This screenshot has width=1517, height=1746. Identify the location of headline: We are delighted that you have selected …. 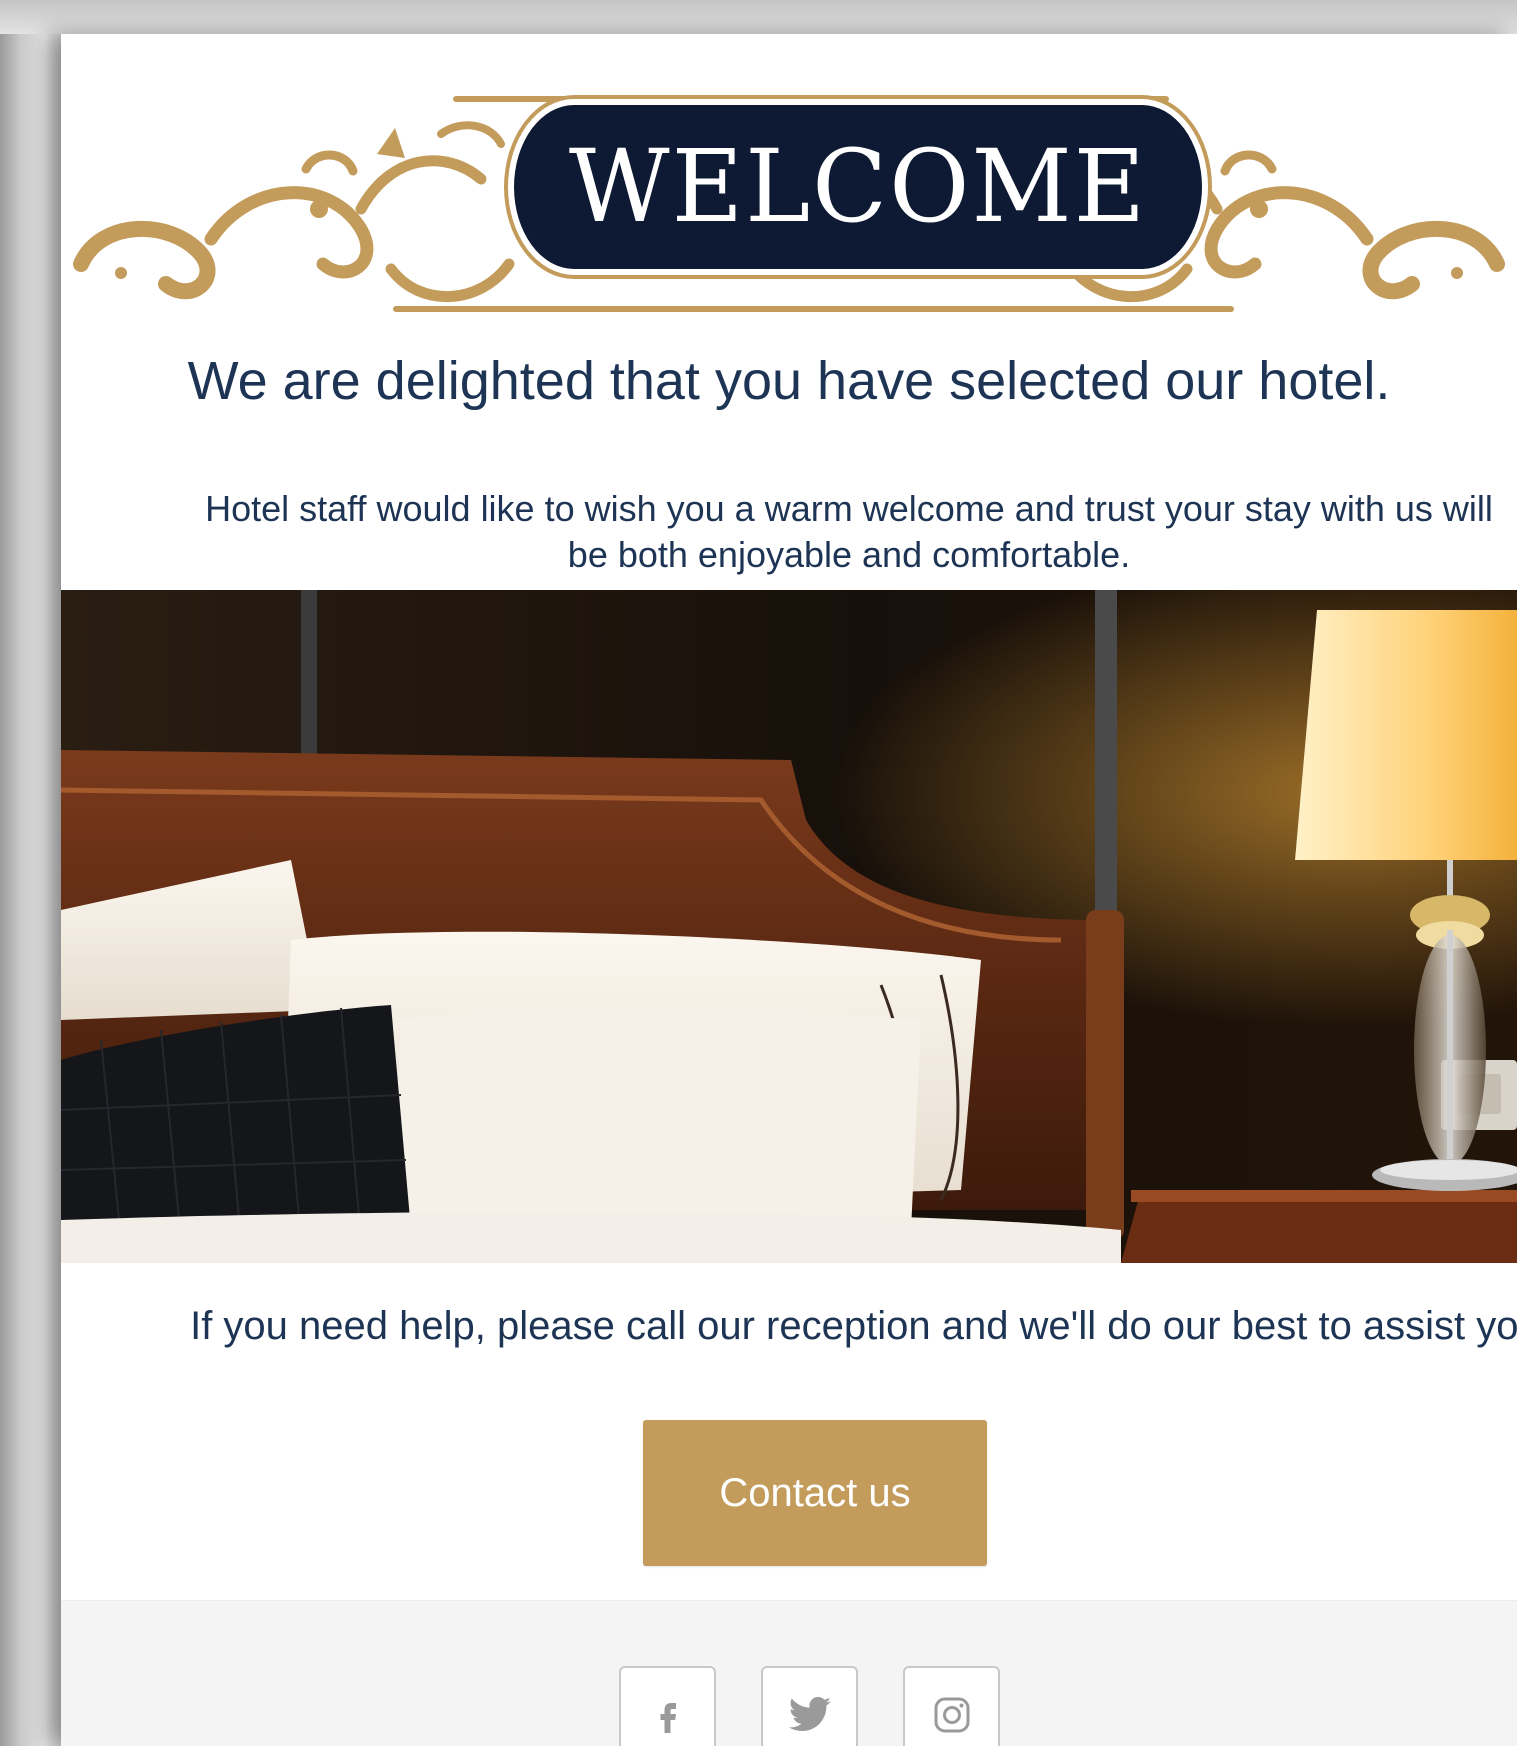
(789, 381).